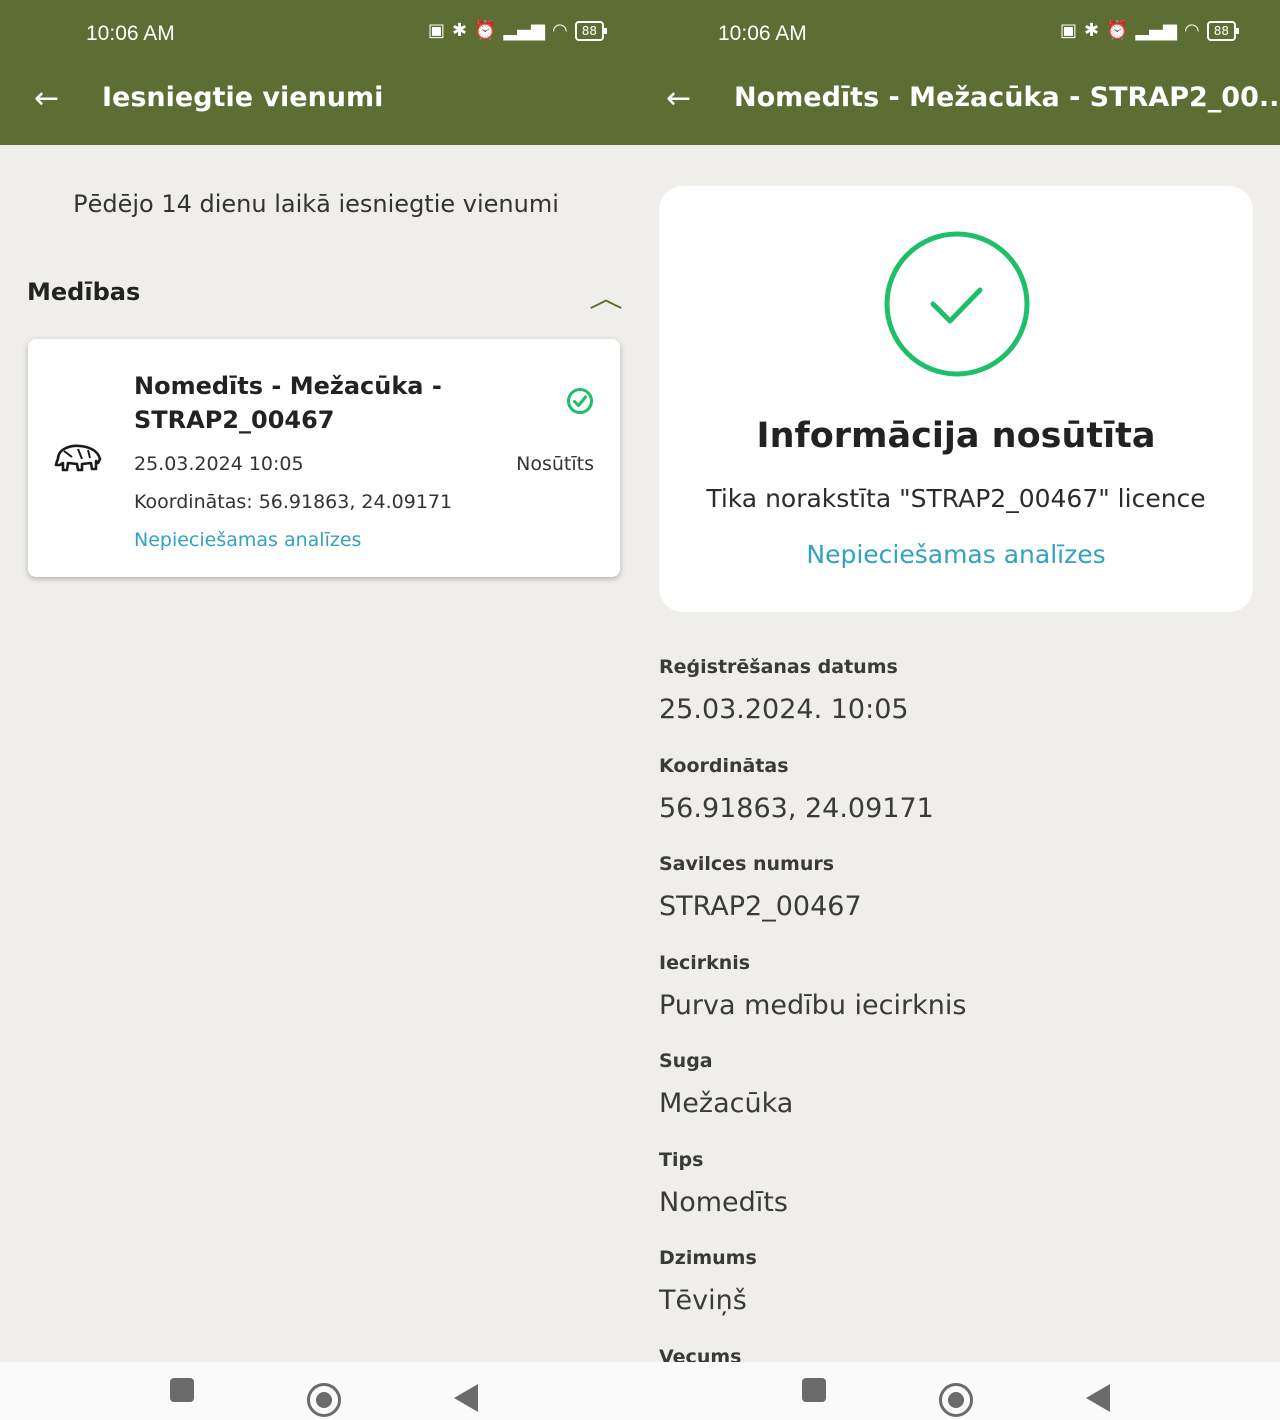  What do you see at coordinates (778, 667) in the screenshot?
I see `field-label: Reģistrēšanas datums` at bounding box center [778, 667].